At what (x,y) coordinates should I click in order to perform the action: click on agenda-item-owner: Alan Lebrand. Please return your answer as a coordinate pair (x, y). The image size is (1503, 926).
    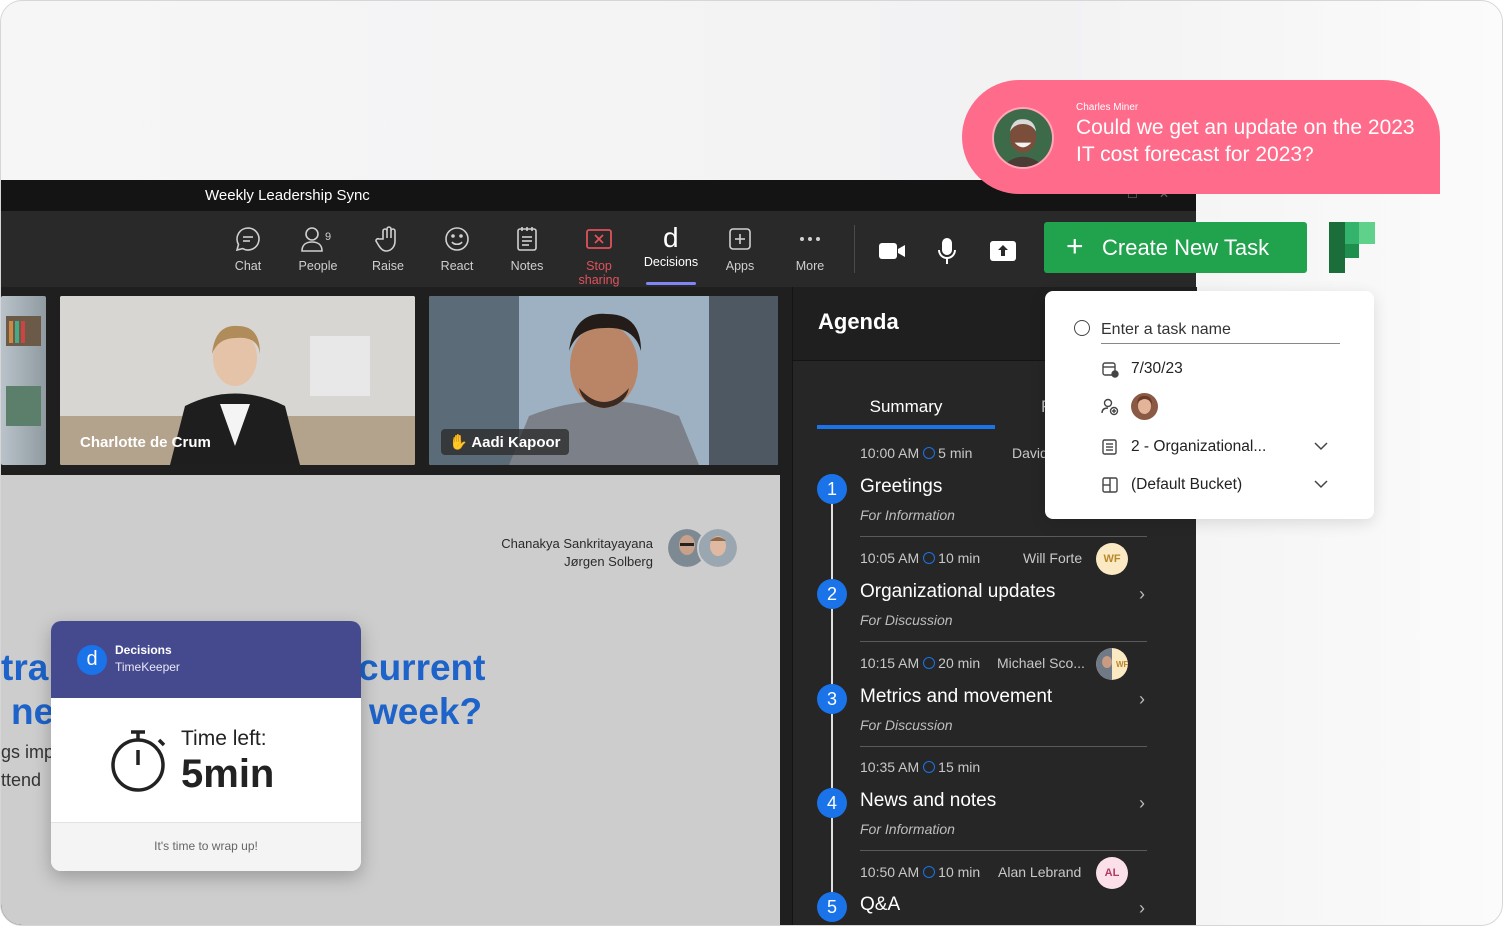
    Looking at the image, I should click on (1040, 872).